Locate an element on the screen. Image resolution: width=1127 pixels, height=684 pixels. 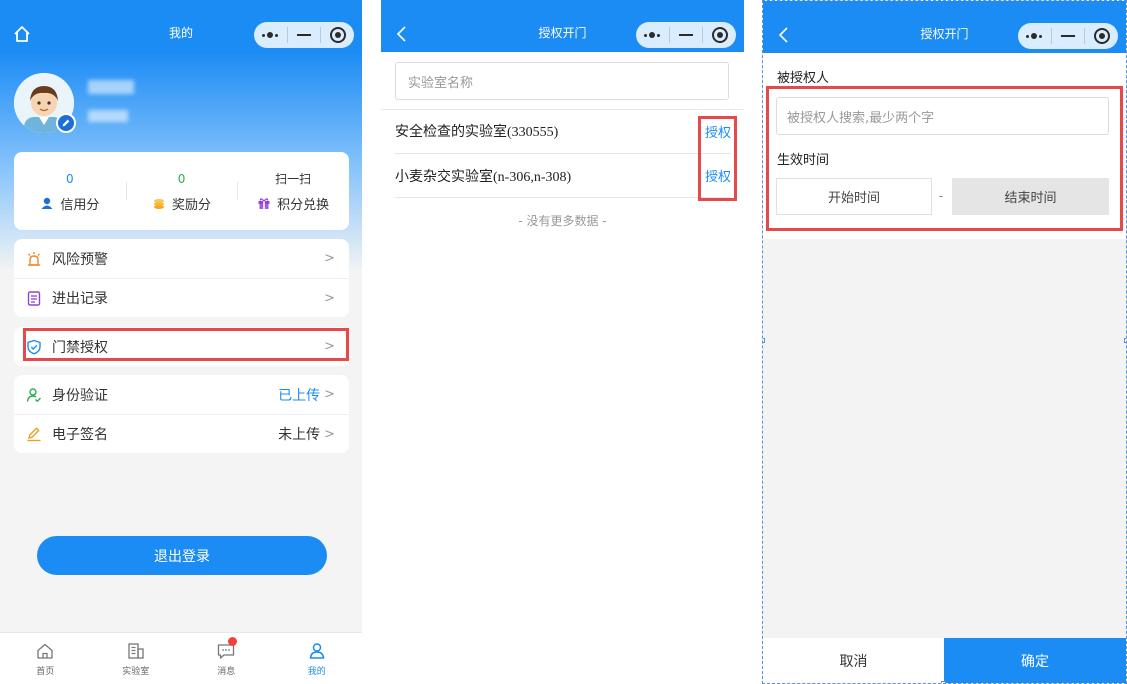
menu-risk-warning: 风险预警 > is located at coordinates (181, 258).